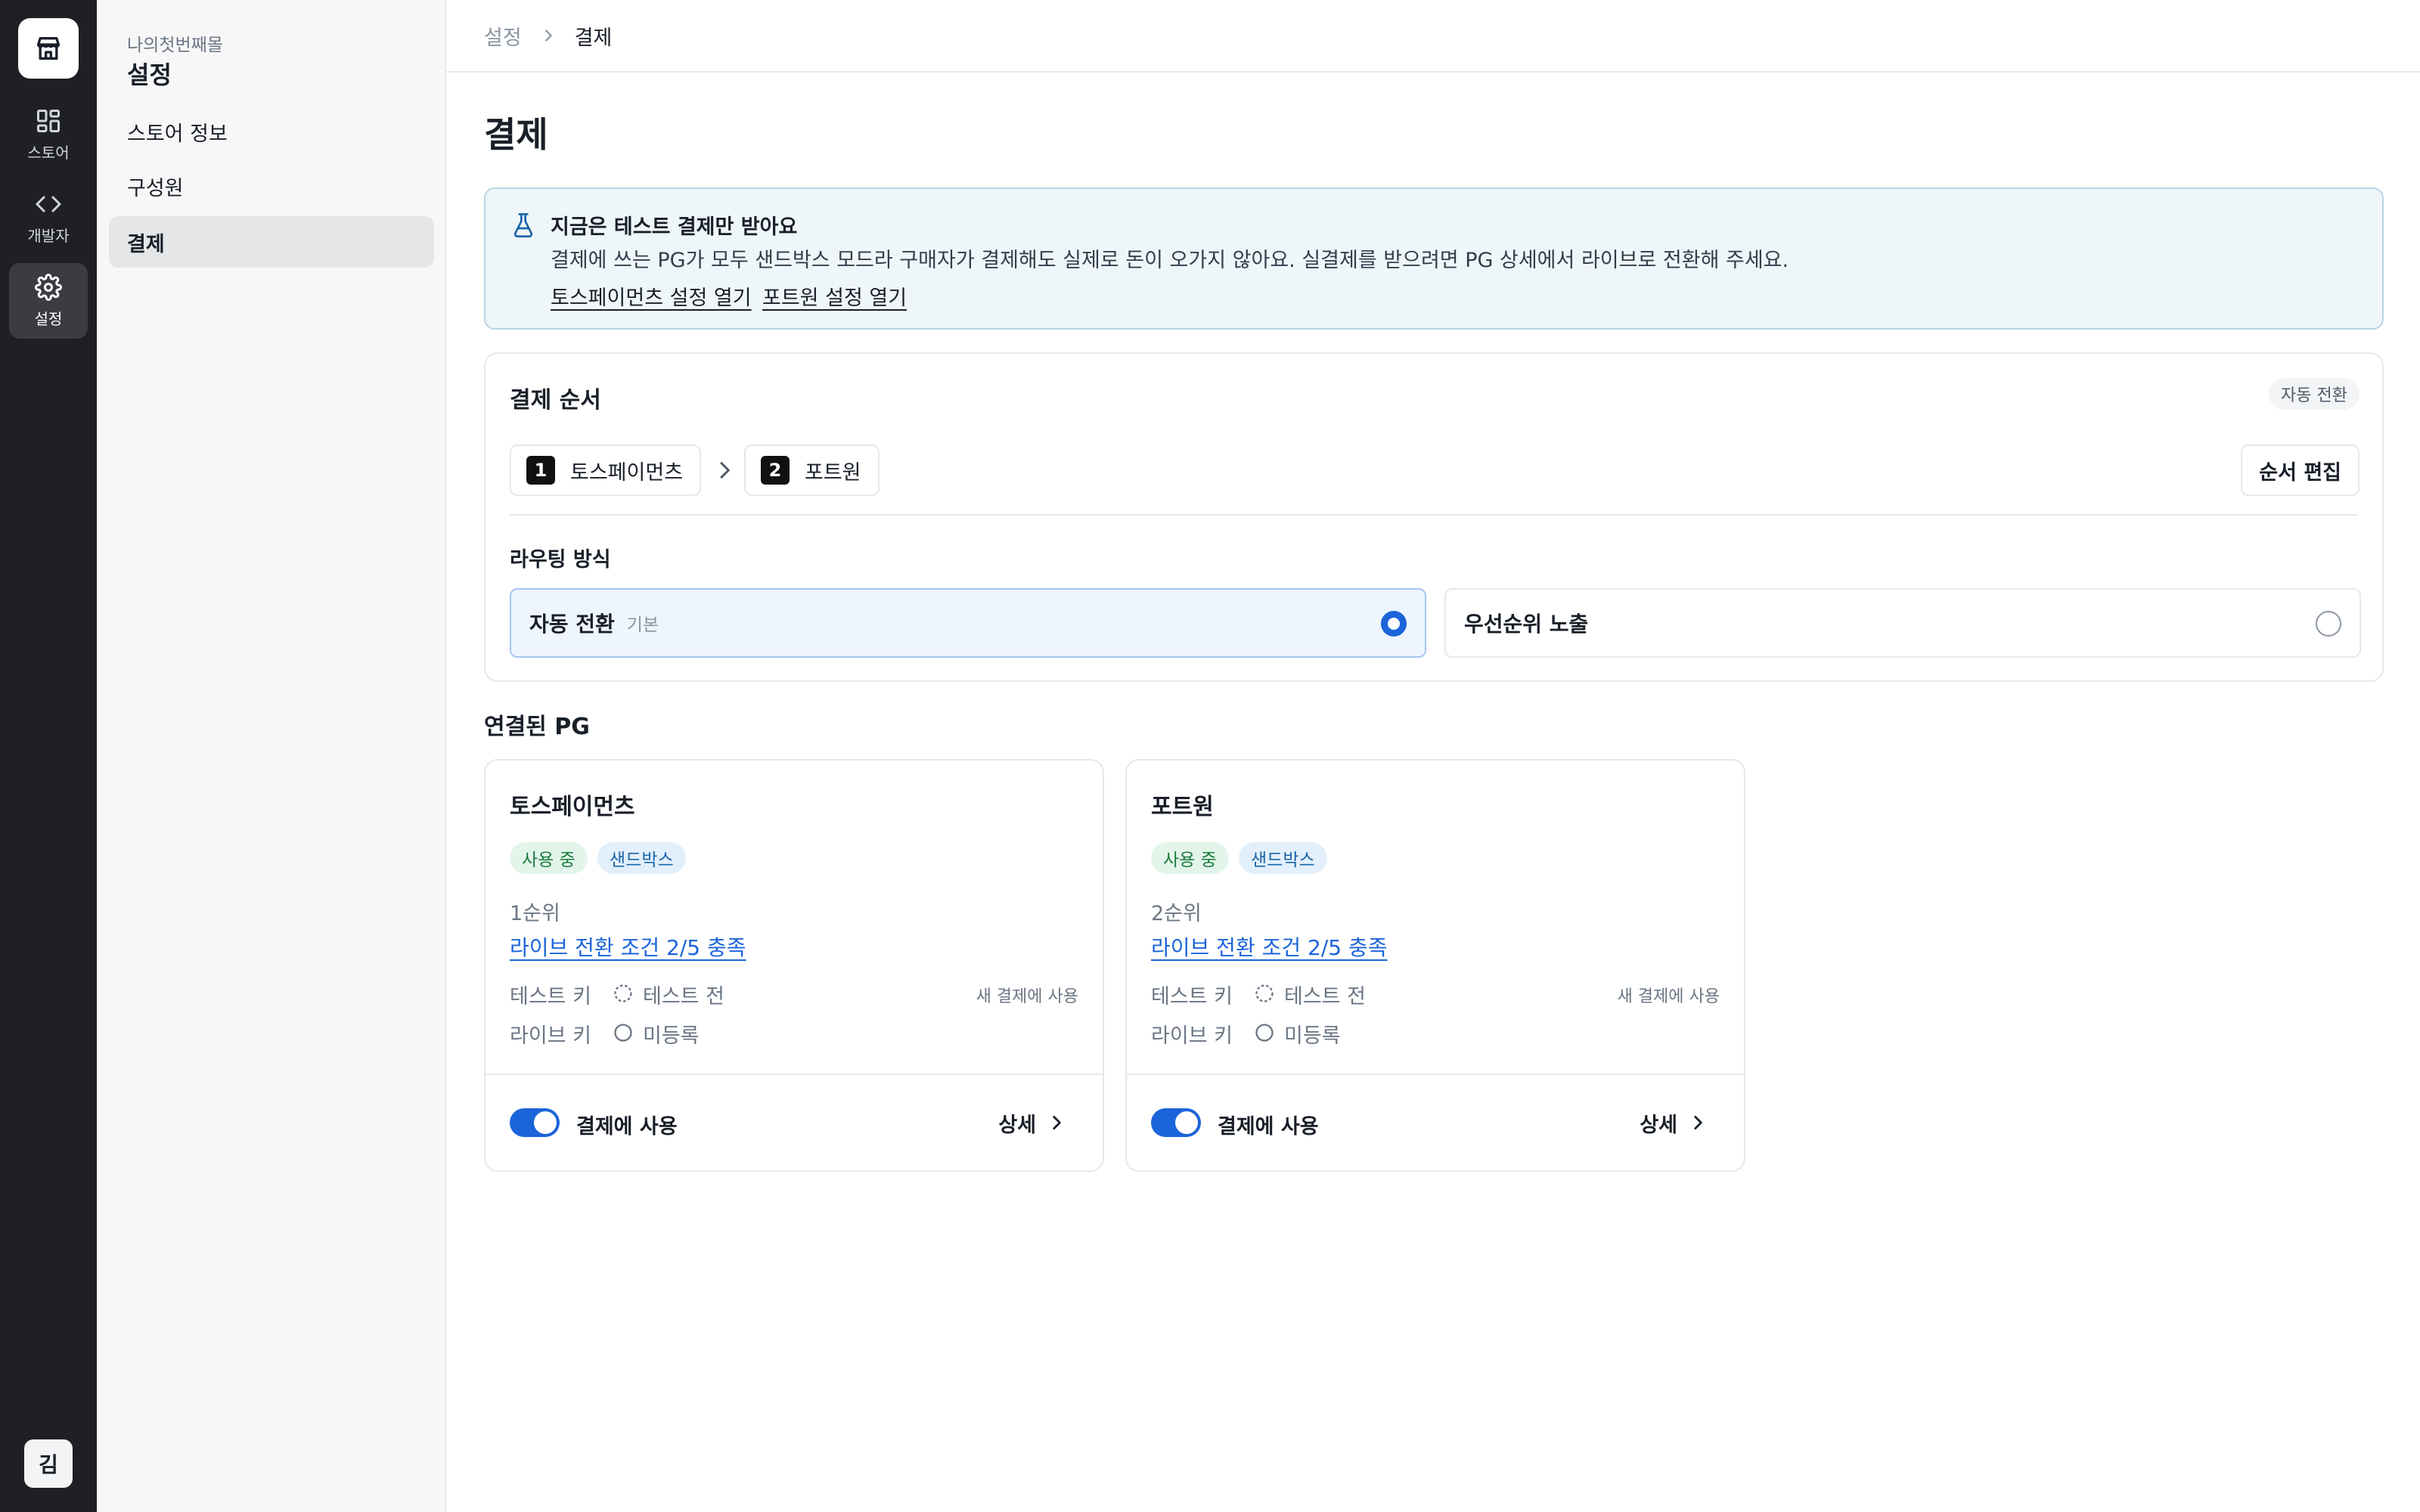 The height and width of the screenshot is (1512, 2420). I want to click on rail-item-settings: 설정, so click(48, 301).